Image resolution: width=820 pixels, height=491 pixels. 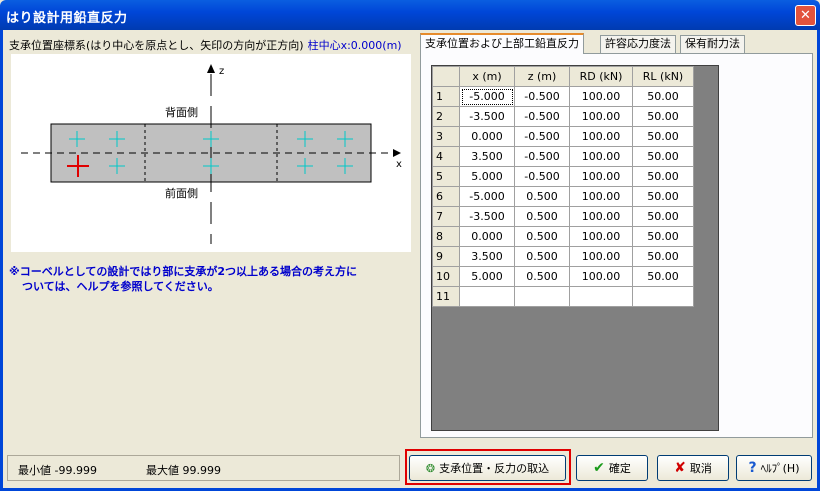 I want to click on x-axis-arrow, so click(x=397, y=153).